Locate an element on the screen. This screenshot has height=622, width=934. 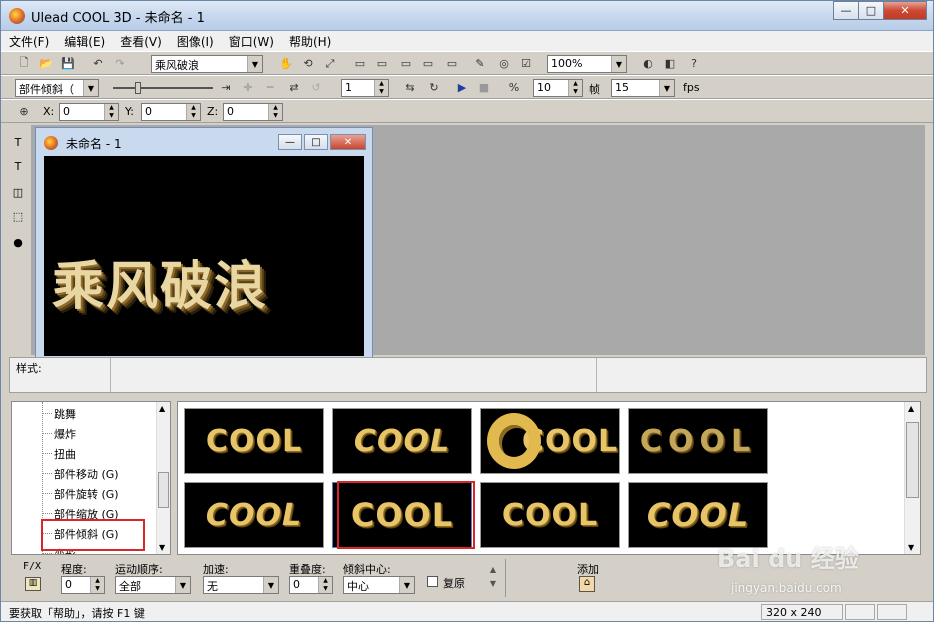
loop-icon: ↺ is located at coordinates (316, 87).